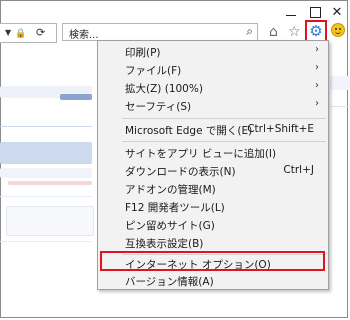 This screenshot has height=320, width=350. I want to click on menu-item-open-in-edge: Microsoft Edge で開く(E) Ctrl+Shift+E, so click(213, 130).